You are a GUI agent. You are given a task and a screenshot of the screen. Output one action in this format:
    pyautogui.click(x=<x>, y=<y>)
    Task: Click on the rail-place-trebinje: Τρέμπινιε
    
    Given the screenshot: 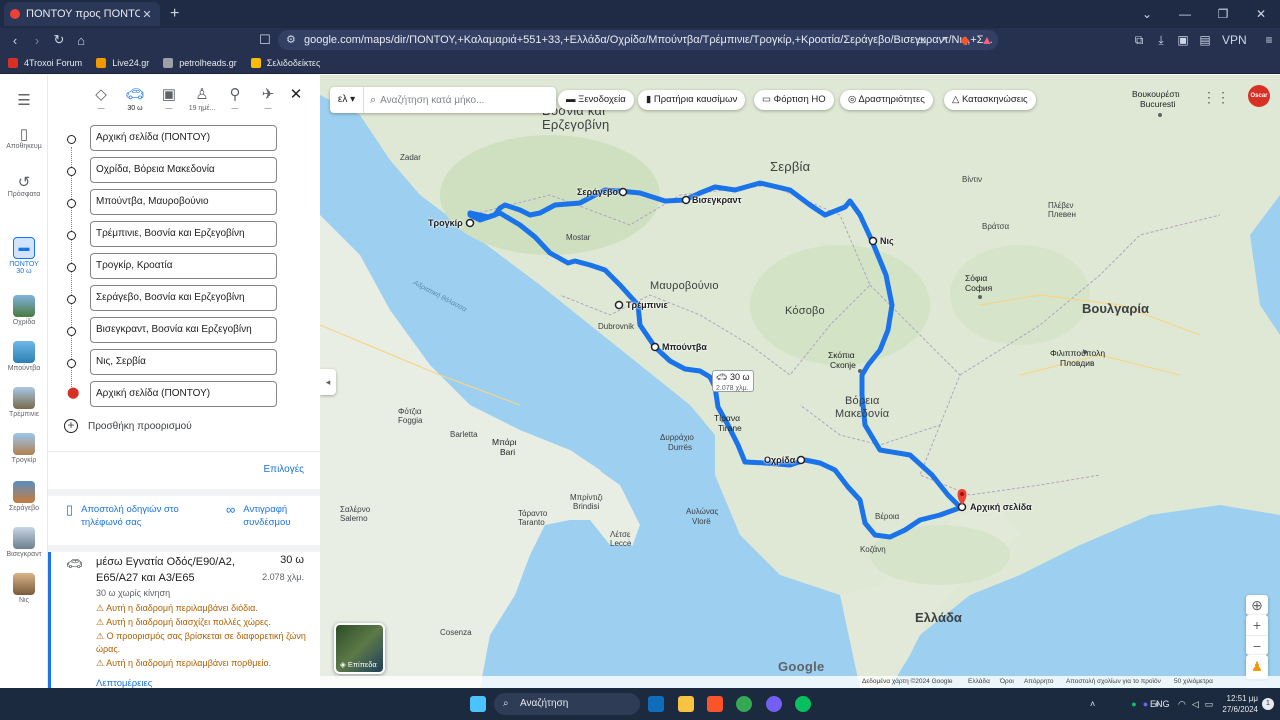 What is the action you would take?
    pyautogui.click(x=24, y=402)
    